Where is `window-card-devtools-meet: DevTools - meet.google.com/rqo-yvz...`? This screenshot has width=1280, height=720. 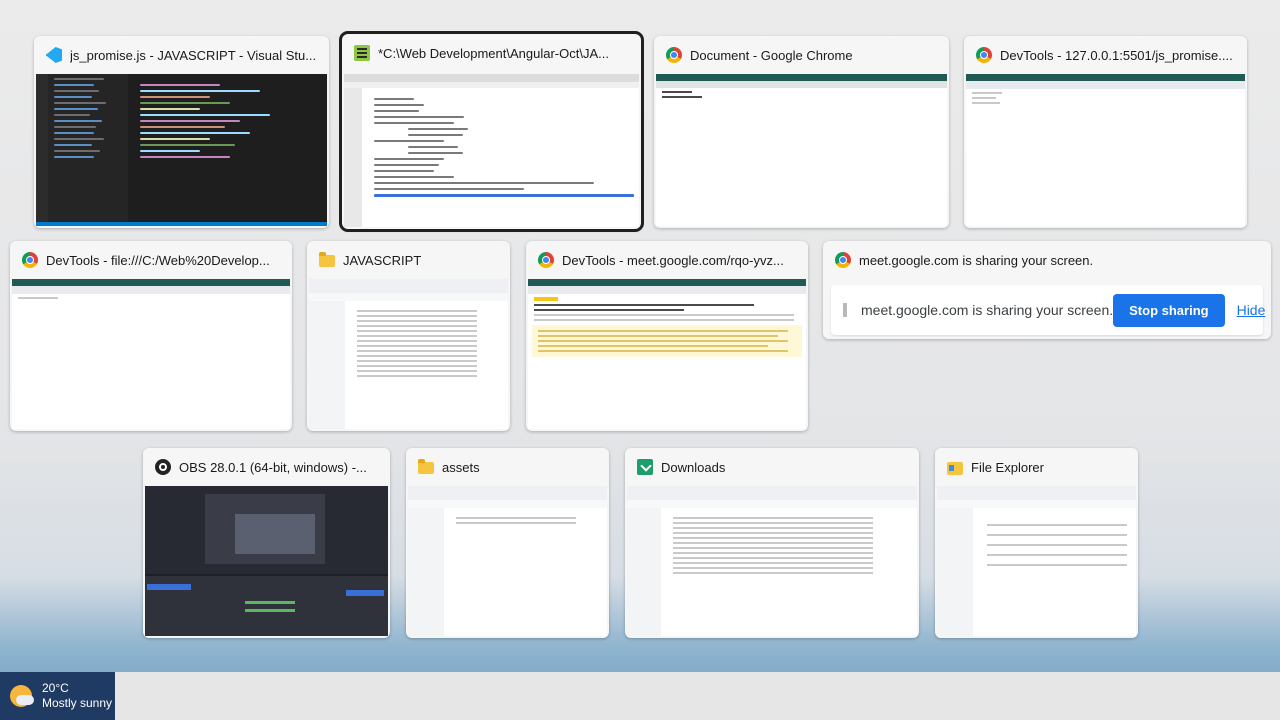
window-card-devtools-meet: DevTools - meet.google.com/rqo-yvz... is located at coordinates (667, 336).